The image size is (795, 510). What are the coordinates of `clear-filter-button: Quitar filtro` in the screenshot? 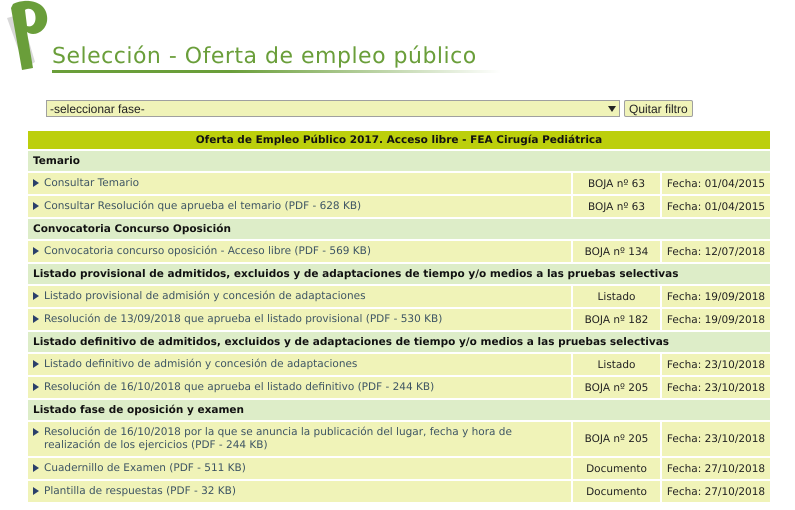 It's located at (658, 108).